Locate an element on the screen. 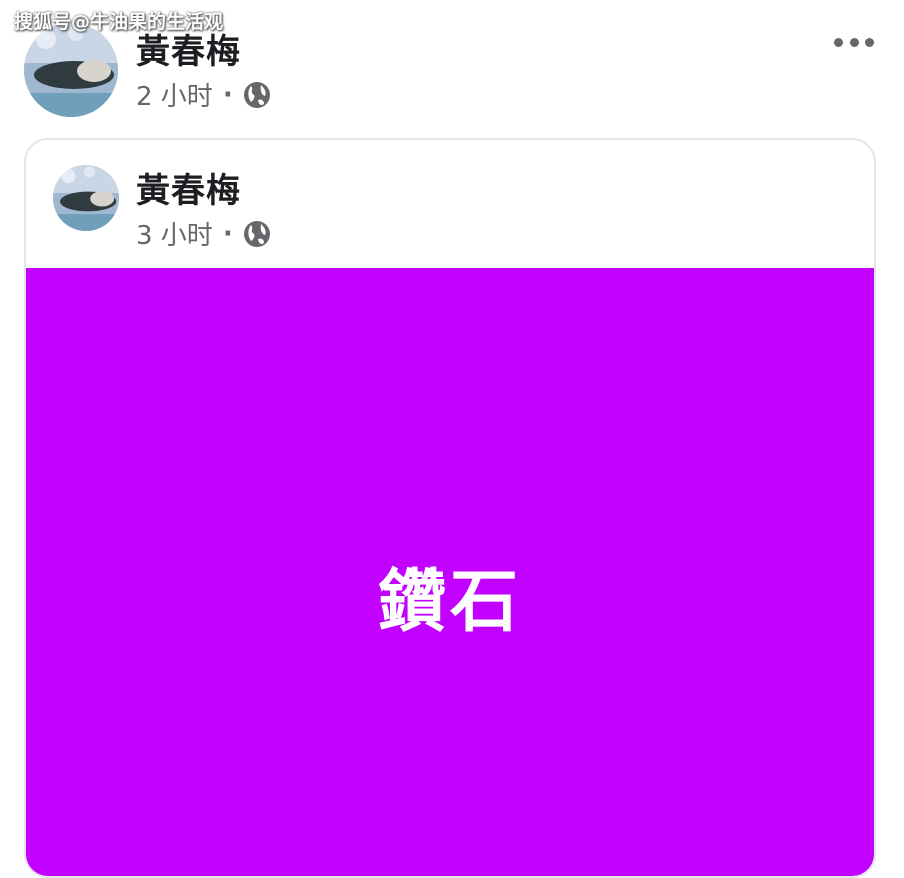  watermark: 搜狐号@牛油果的生活观 is located at coordinates (119, 22).